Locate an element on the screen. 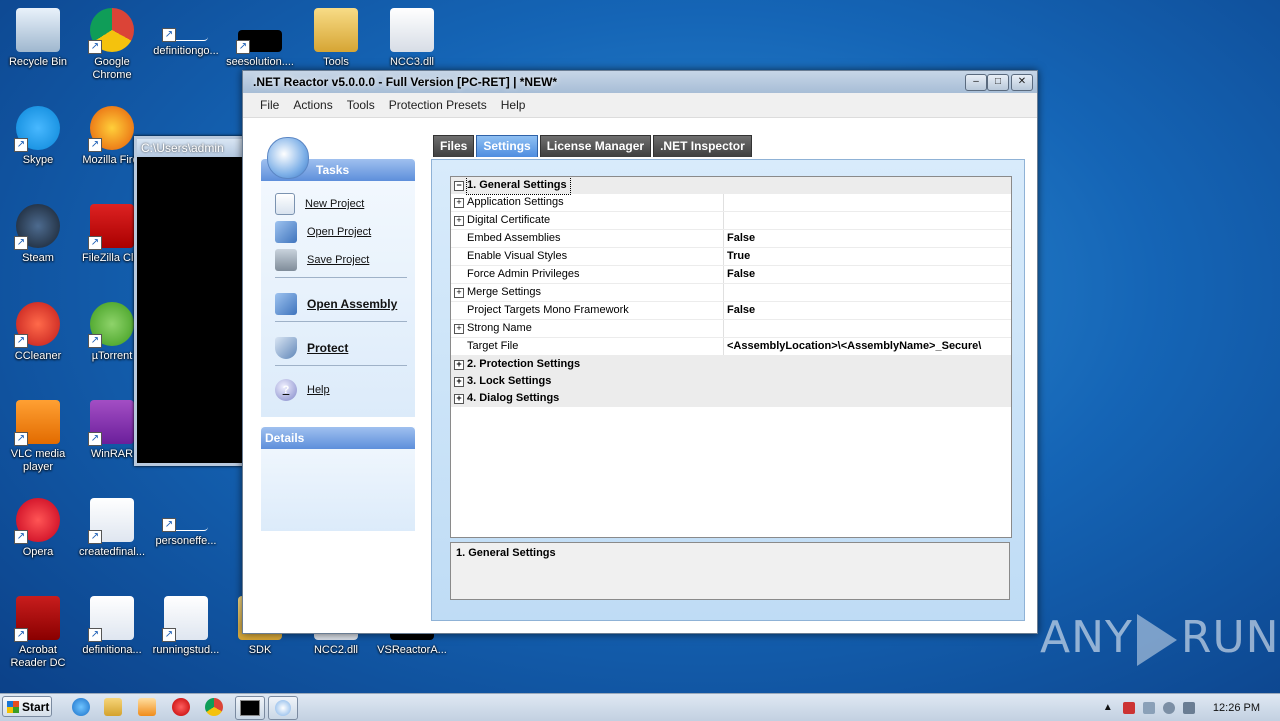 This screenshot has height=721, width=1280. skype-icon: ↗ is located at coordinates (37, 129).